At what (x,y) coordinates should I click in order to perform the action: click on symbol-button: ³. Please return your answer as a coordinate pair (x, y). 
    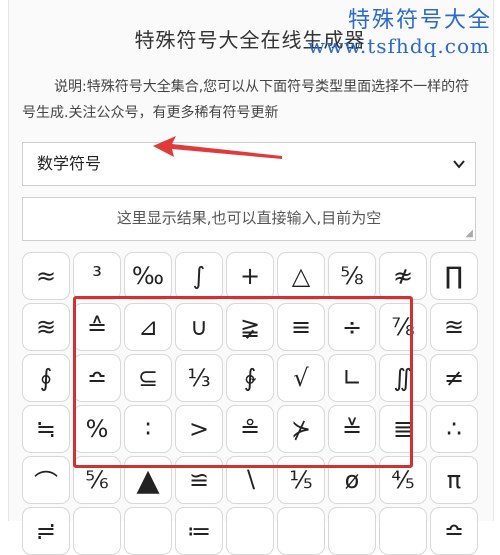
    Looking at the image, I should click on (97, 276).